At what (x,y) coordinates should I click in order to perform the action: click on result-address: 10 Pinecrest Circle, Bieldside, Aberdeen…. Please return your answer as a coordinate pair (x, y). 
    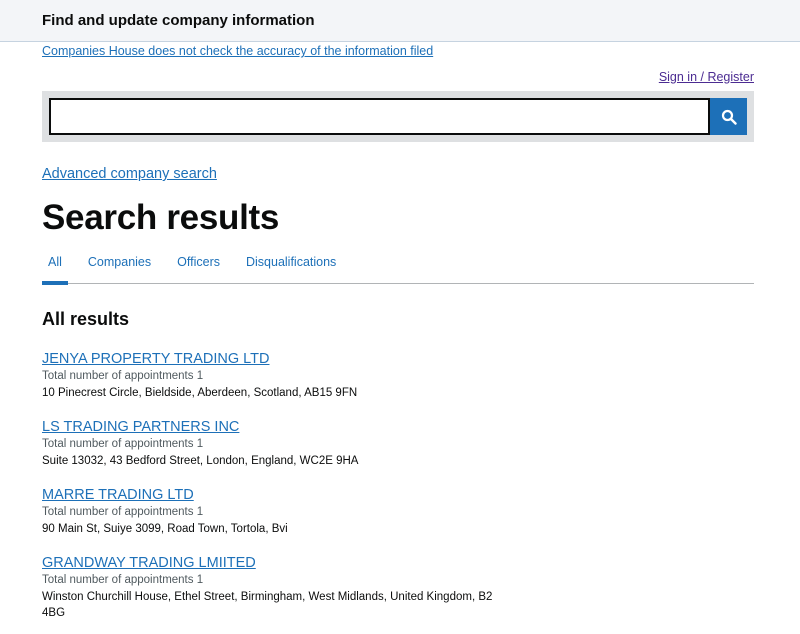
    Looking at the image, I should click on (200, 393).